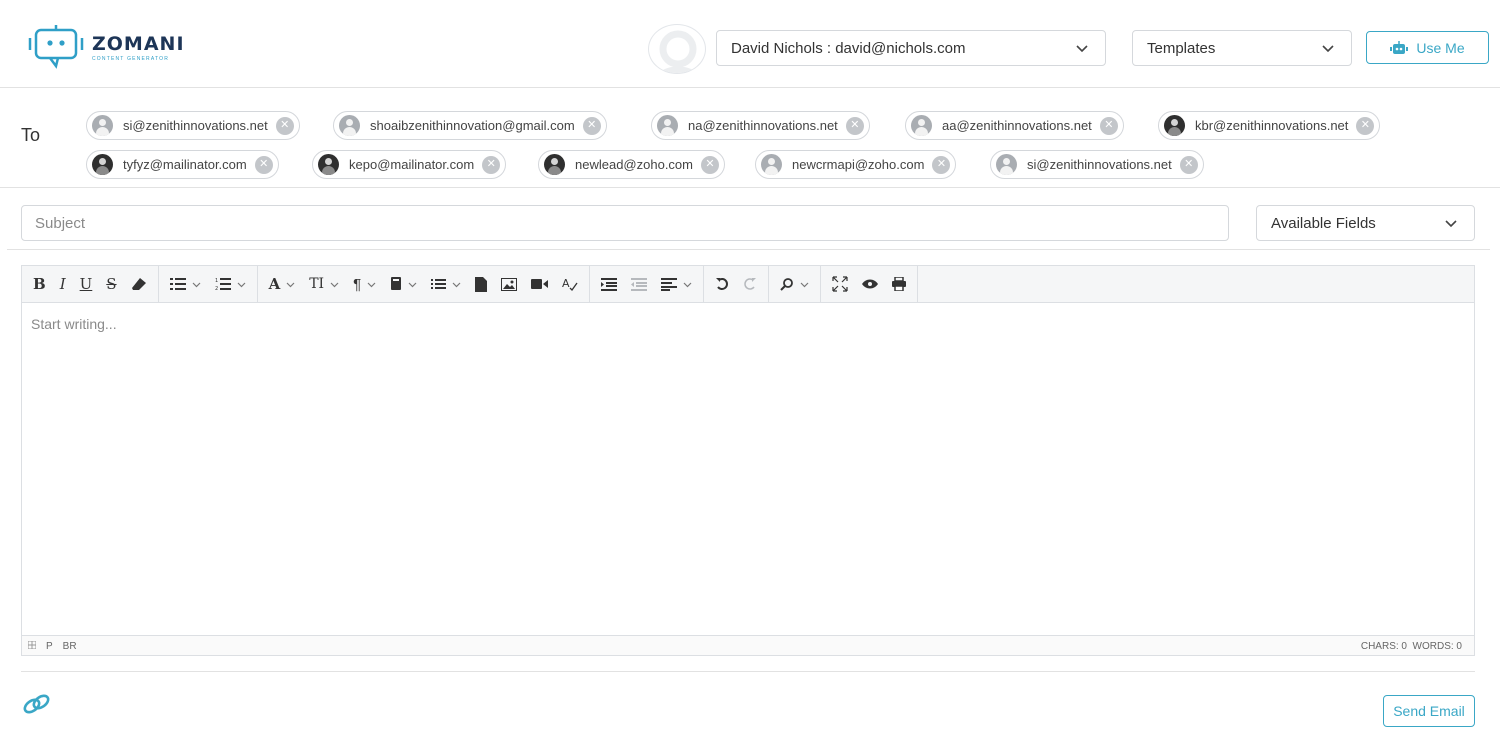 This screenshot has width=1500, height=730. What do you see at coordinates (760, 125) in the screenshot?
I see `recipient-chip: na@zenithinnovations.net ✕` at bounding box center [760, 125].